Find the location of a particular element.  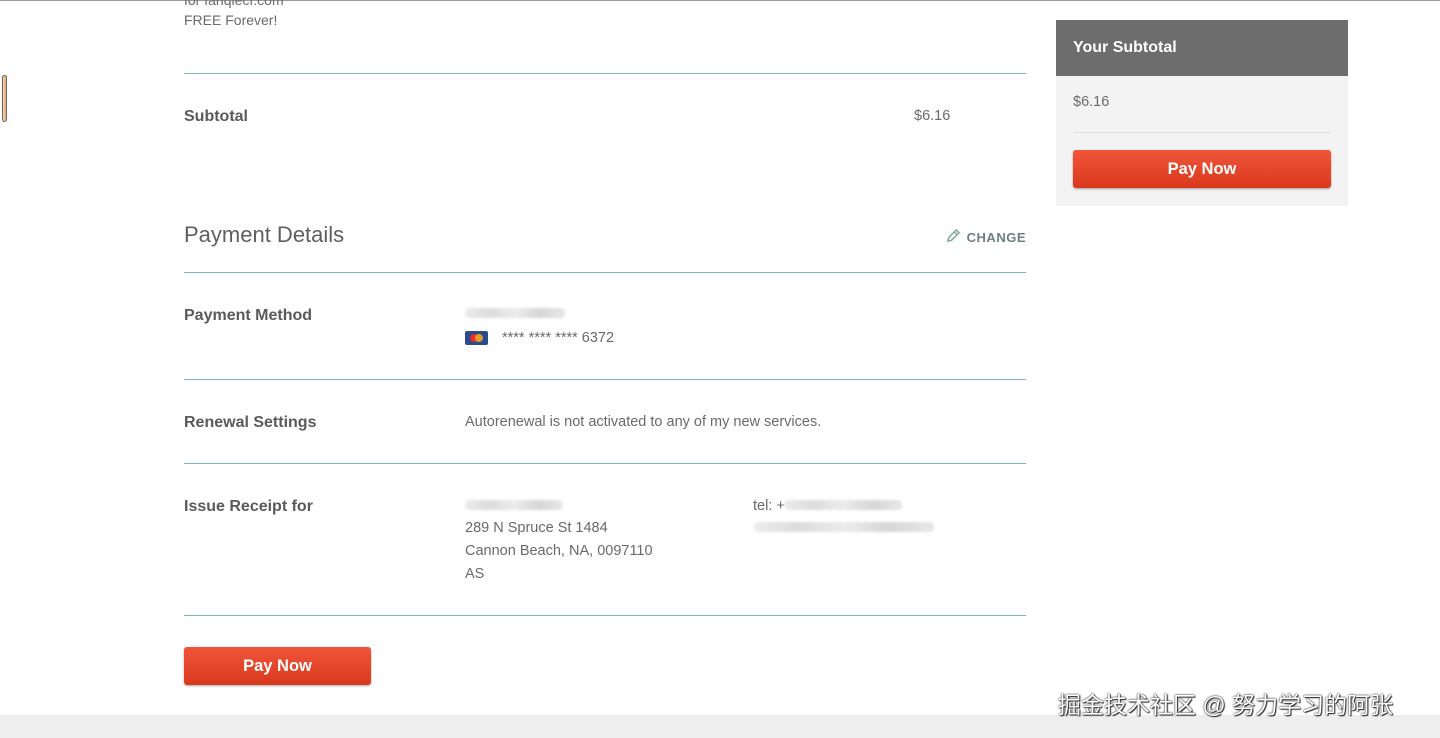

redacted-phone is located at coordinates (843, 505).